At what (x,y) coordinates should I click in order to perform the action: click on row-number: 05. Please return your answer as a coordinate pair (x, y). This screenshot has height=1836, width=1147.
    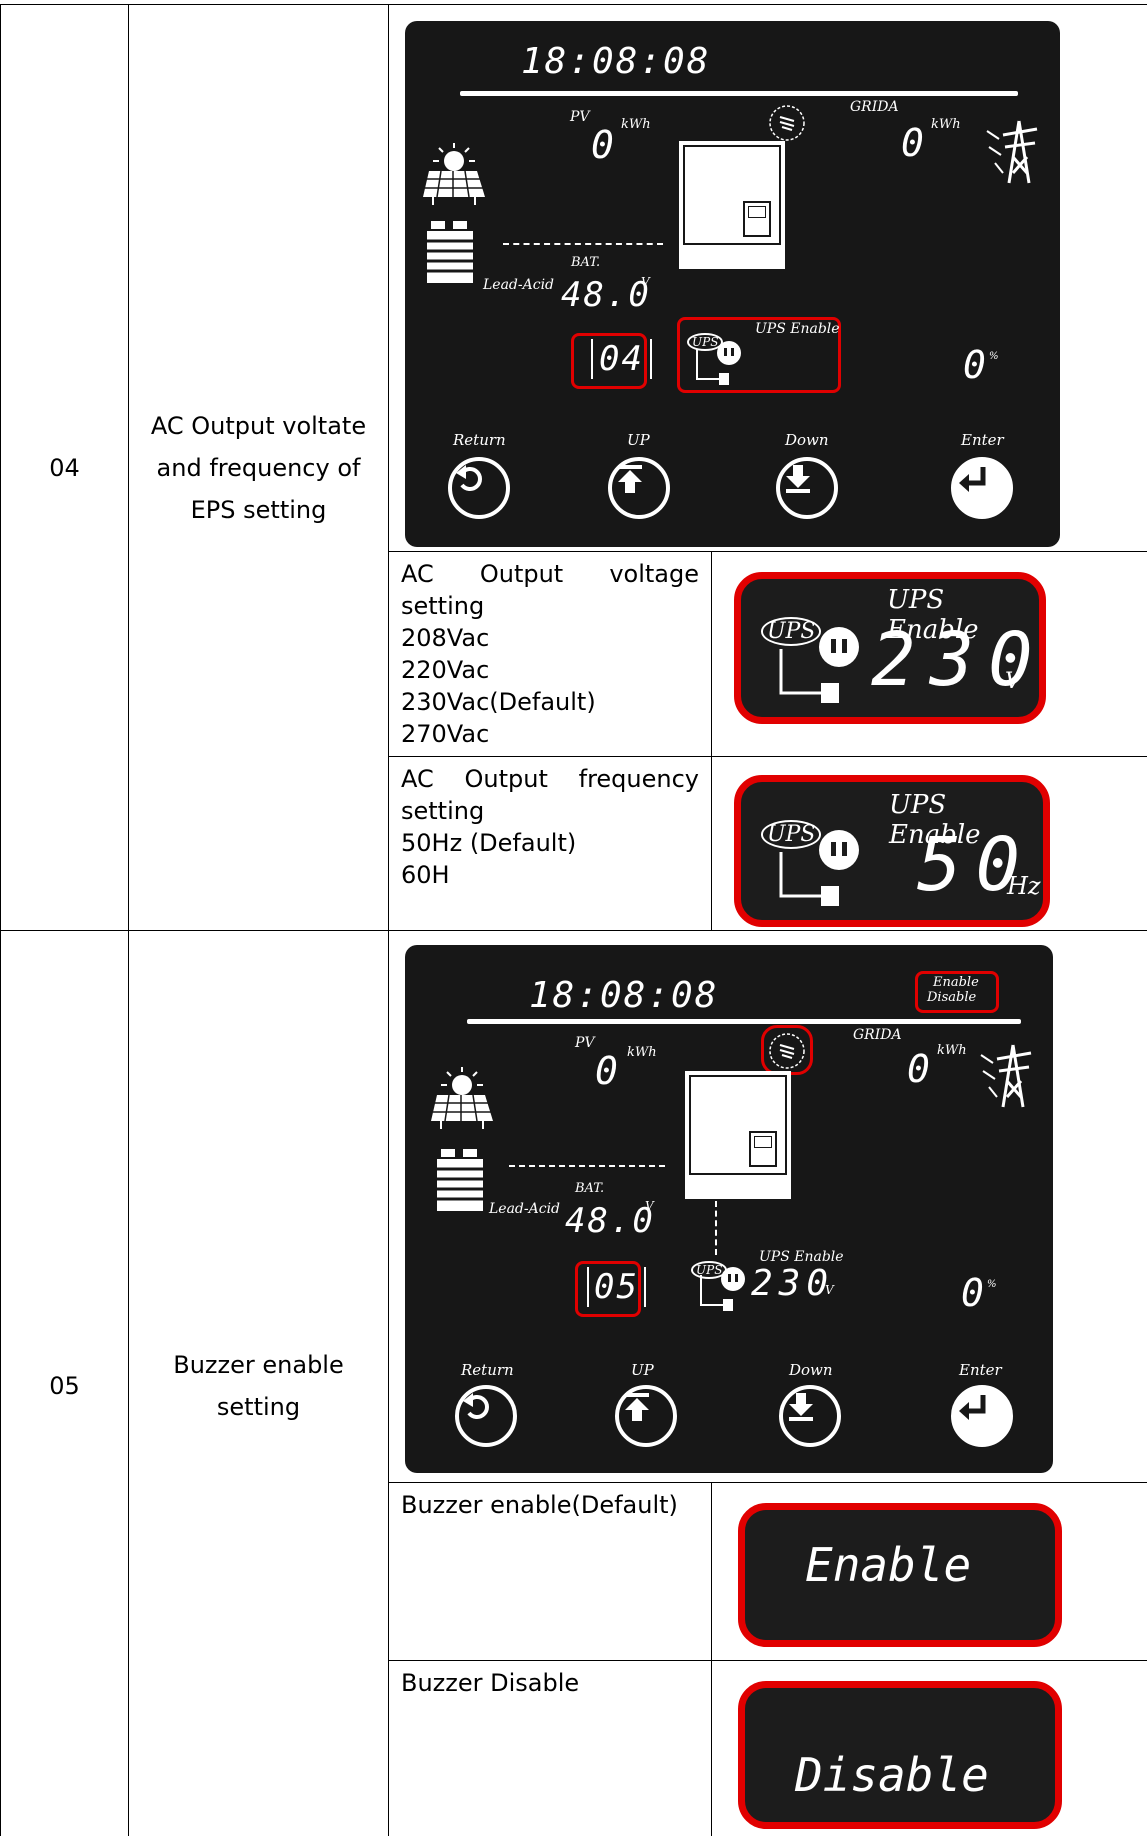
    Looking at the image, I should click on (64, 1383).